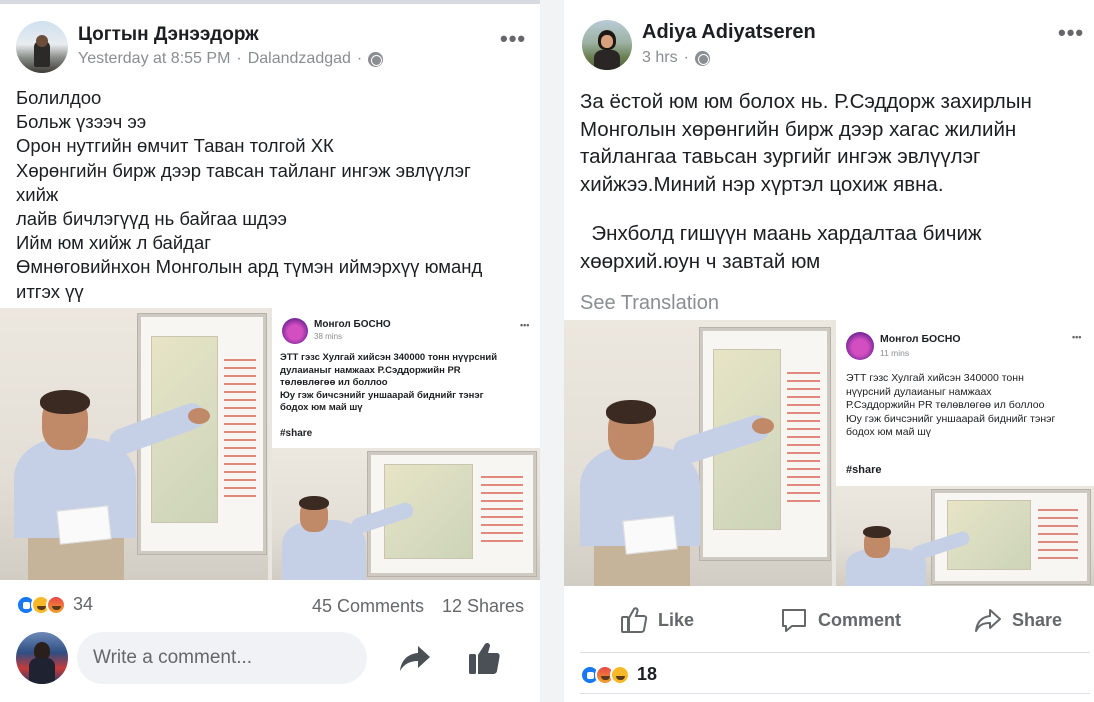  I want to click on thumbs-up-icon, so click(484, 658).